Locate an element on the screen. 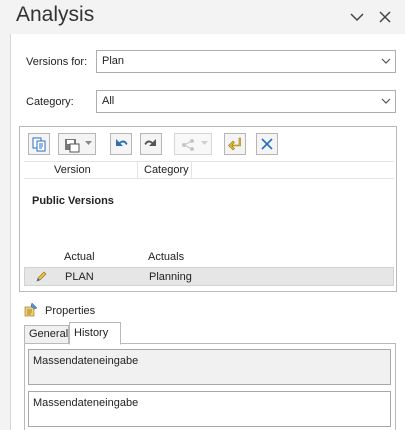  pane-titlebar: Analysis is located at coordinates (202, 17).